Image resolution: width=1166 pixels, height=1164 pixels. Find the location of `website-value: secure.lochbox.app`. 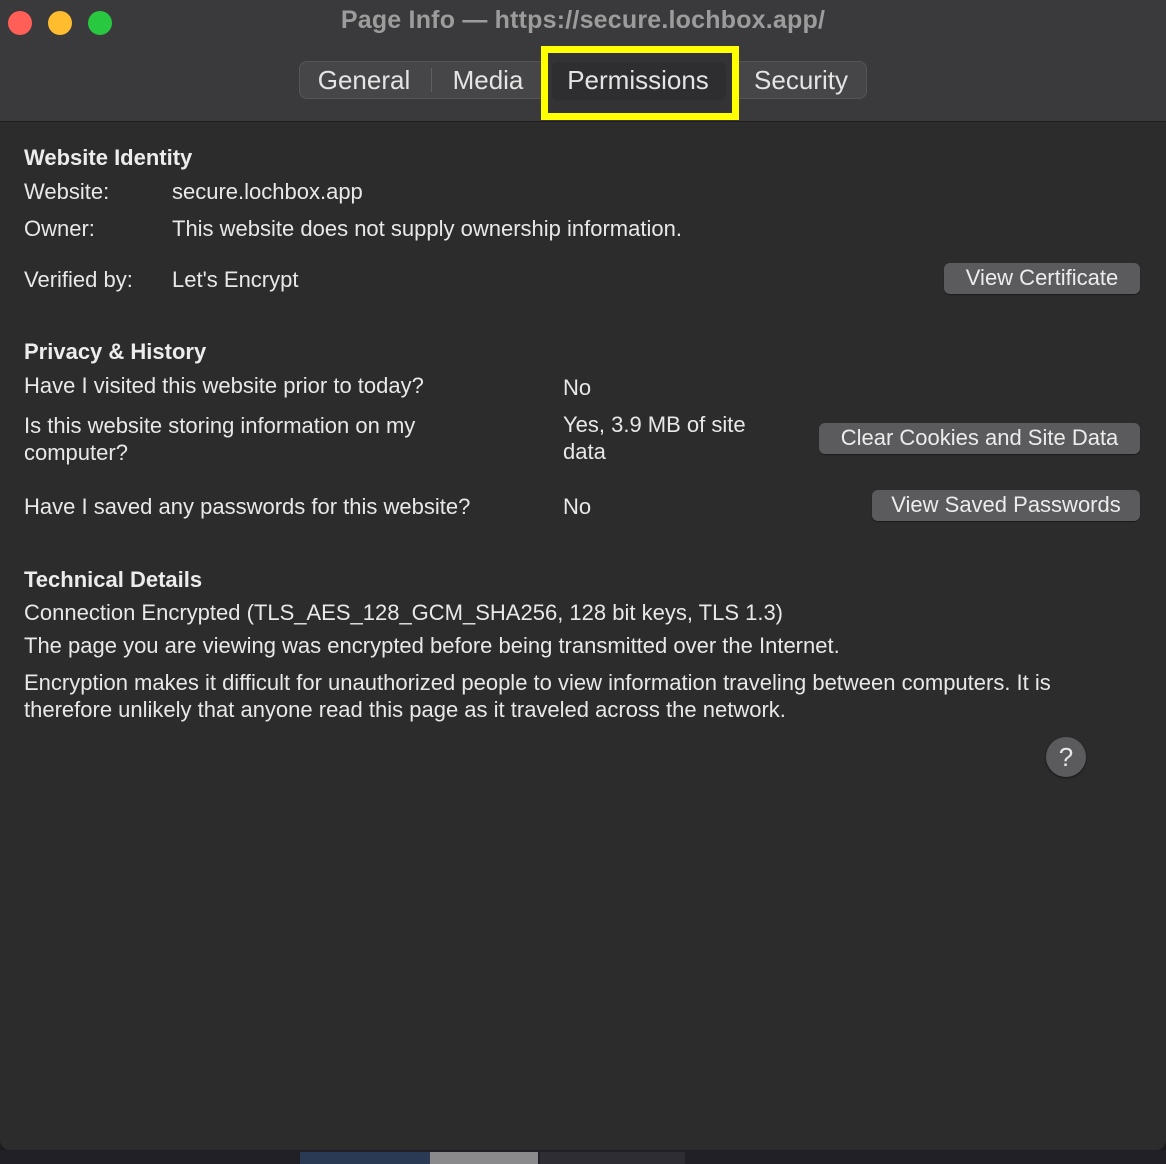

website-value: secure.lochbox.app is located at coordinates (267, 191).